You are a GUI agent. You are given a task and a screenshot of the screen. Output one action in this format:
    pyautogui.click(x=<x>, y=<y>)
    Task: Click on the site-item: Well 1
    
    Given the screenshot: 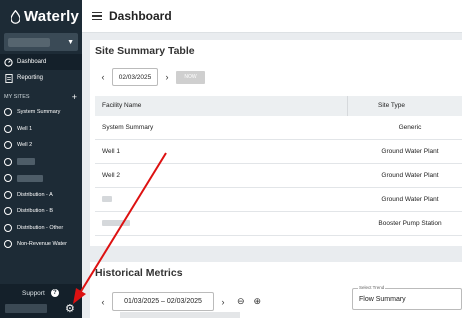 What is the action you would take?
    pyautogui.click(x=41, y=129)
    